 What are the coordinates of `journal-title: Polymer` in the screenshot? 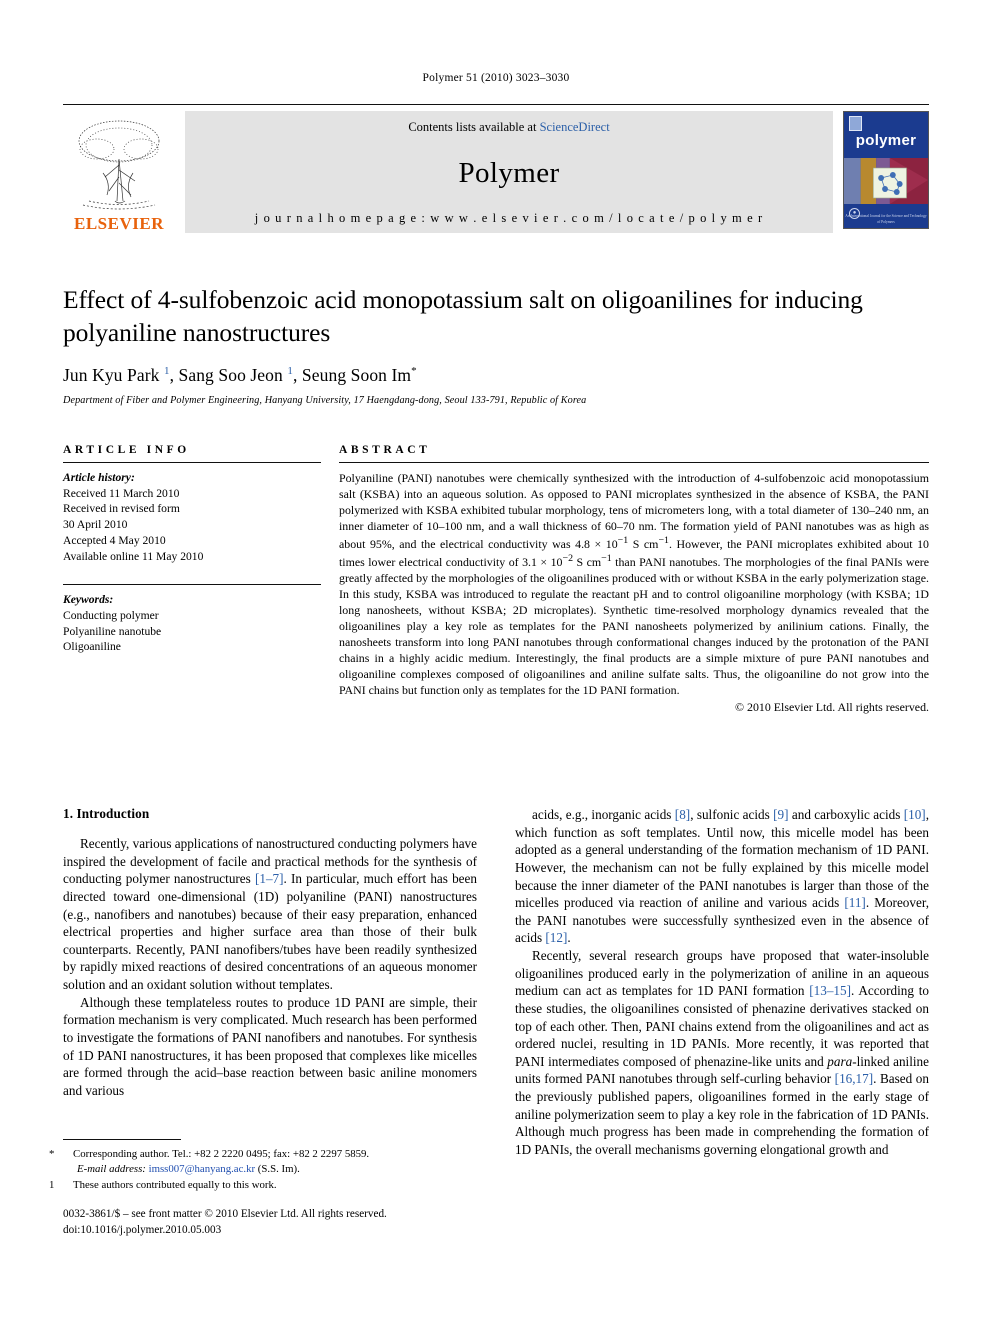 It's located at (509, 172).